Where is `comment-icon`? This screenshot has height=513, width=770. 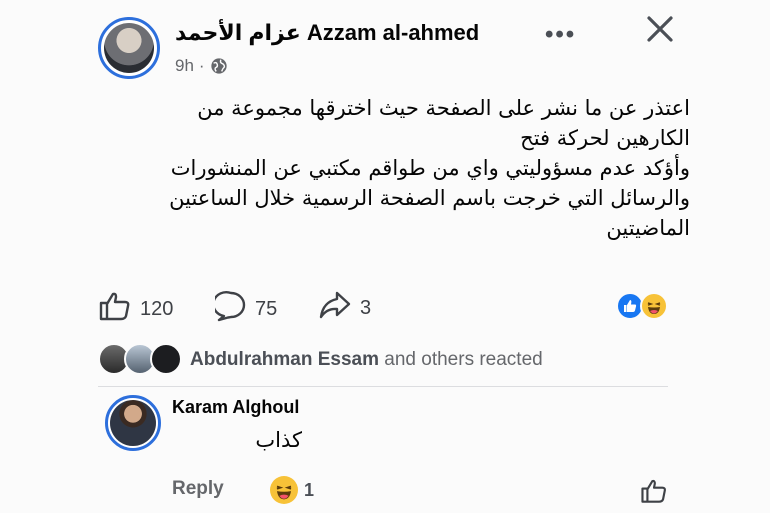
comment-icon is located at coordinates (229, 309).